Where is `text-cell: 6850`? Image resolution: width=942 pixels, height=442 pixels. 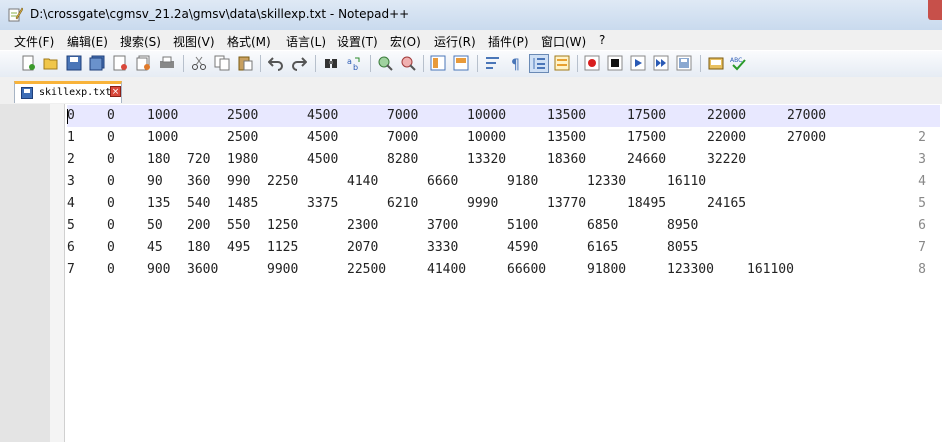 text-cell: 6850 is located at coordinates (603, 225).